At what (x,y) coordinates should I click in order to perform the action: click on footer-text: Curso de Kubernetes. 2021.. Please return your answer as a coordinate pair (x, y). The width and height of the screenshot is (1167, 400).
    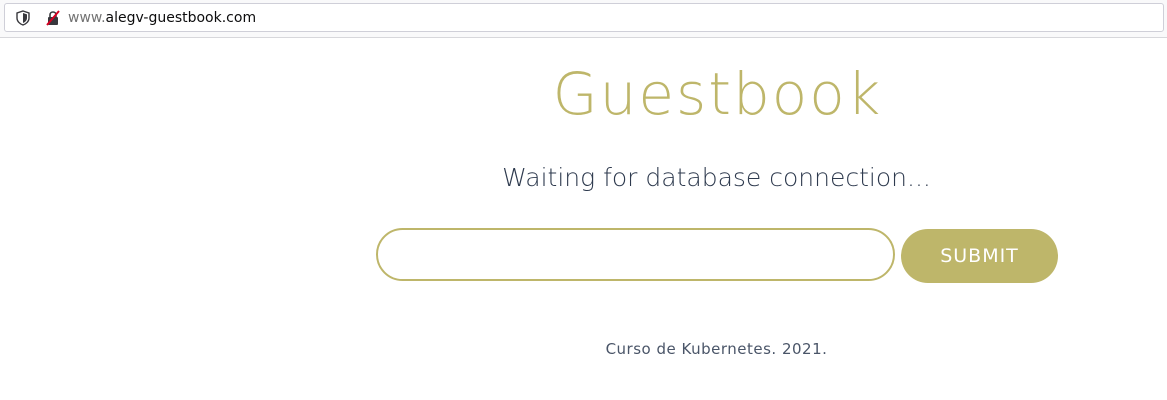
    Looking at the image, I should click on (716, 349).